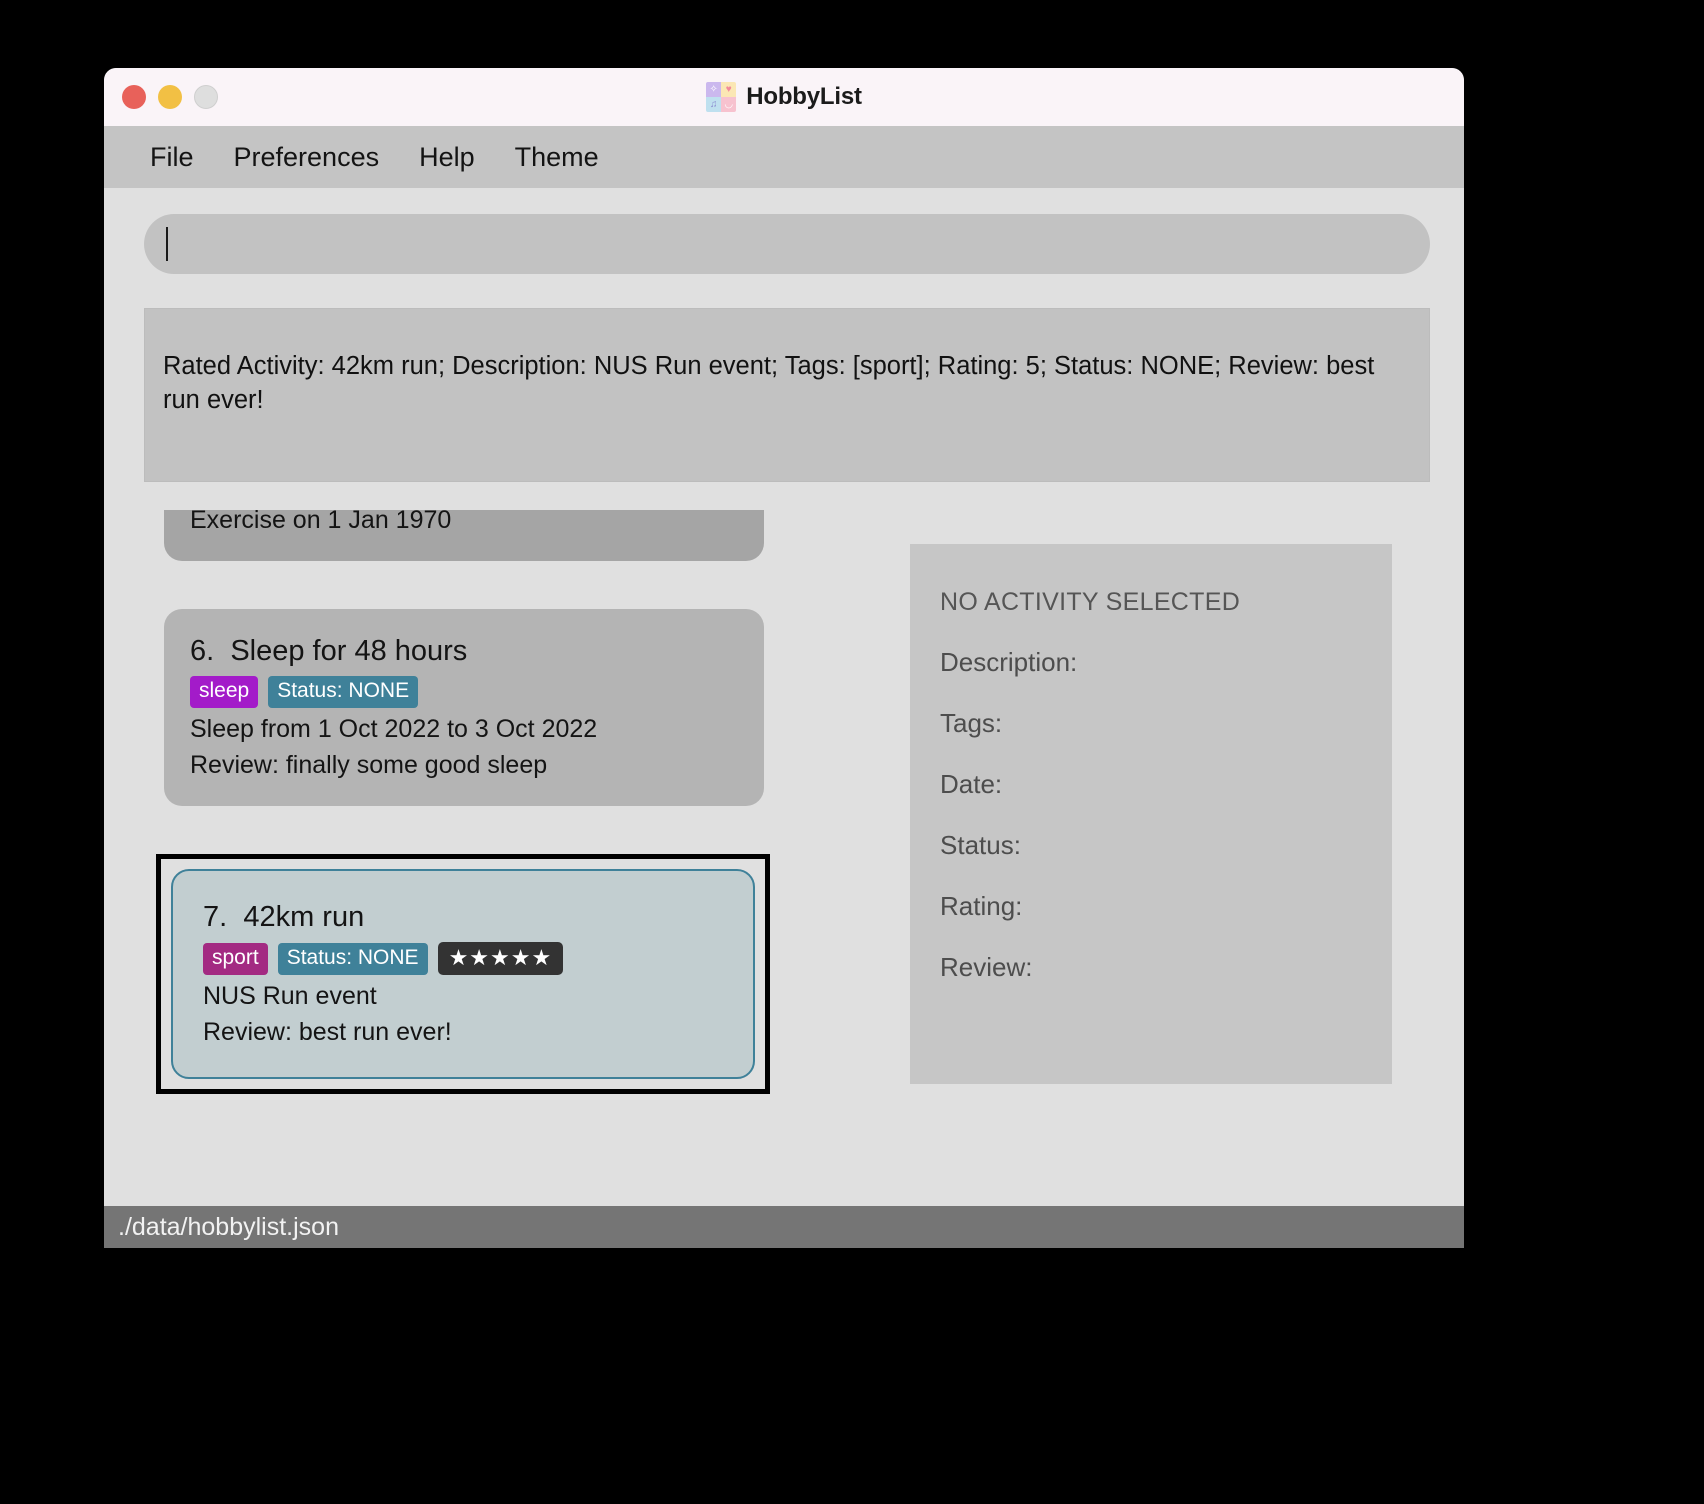  I want to click on title-bar: ✧ ♥ ♫ ◡ HobbyList, so click(784, 97).